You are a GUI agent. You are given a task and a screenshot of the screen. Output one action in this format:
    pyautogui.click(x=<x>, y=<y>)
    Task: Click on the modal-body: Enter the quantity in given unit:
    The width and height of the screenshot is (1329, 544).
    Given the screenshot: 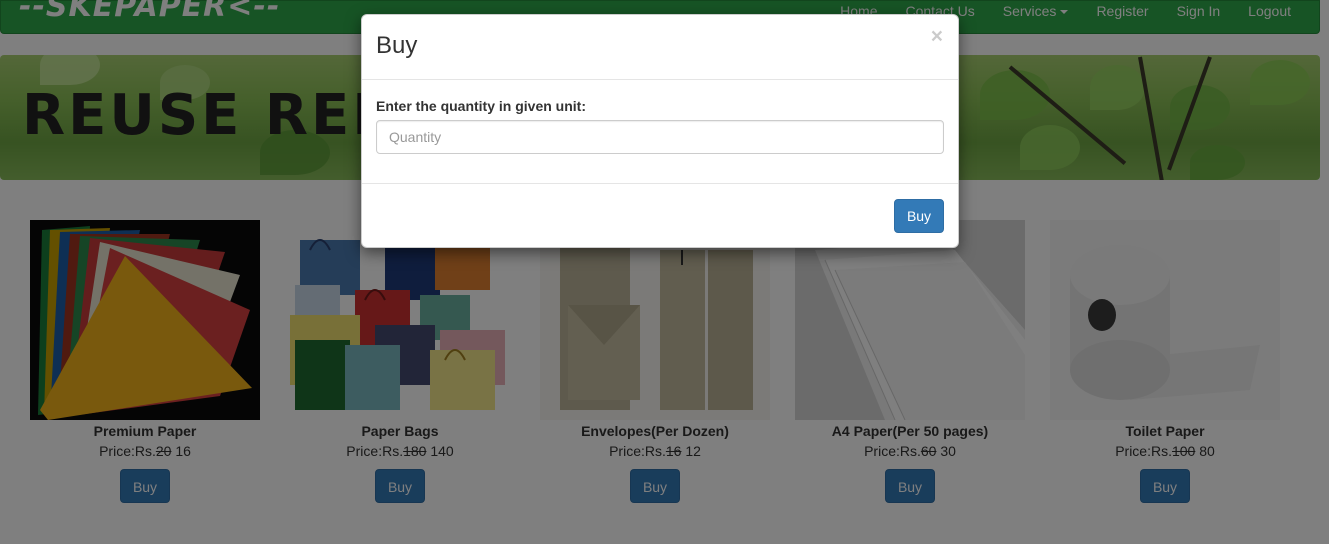 What is the action you would take?
    pyautogui.click(x=660, y=132)
    